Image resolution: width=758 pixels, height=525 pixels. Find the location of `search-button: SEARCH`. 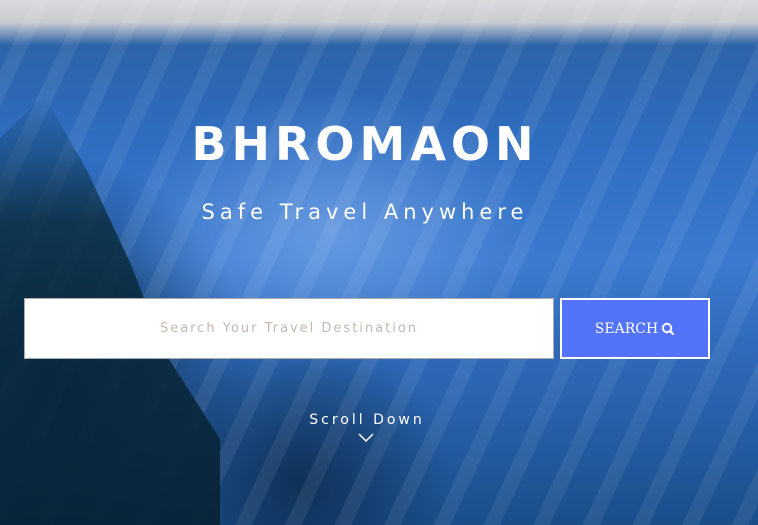

search-button: SEARCH is located at coordinates (635, 328).